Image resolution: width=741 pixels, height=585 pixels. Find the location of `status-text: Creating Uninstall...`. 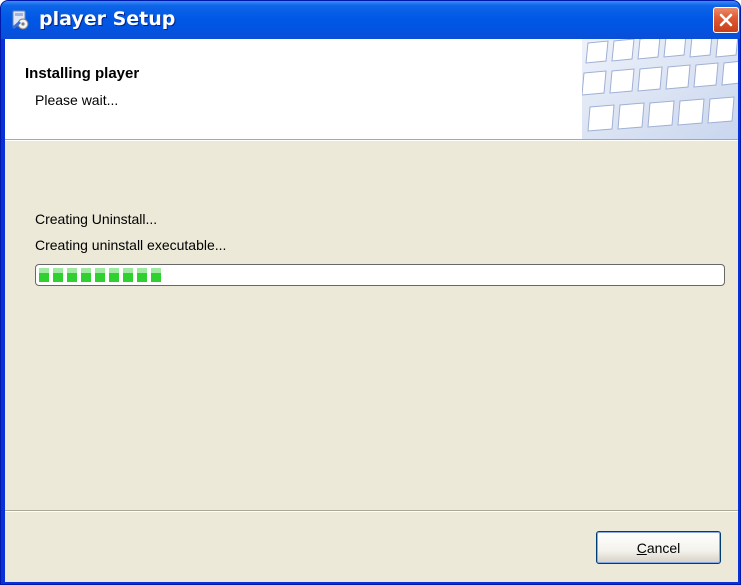

status-text: Creating Uninstall... is located at coordinates (96, 219).